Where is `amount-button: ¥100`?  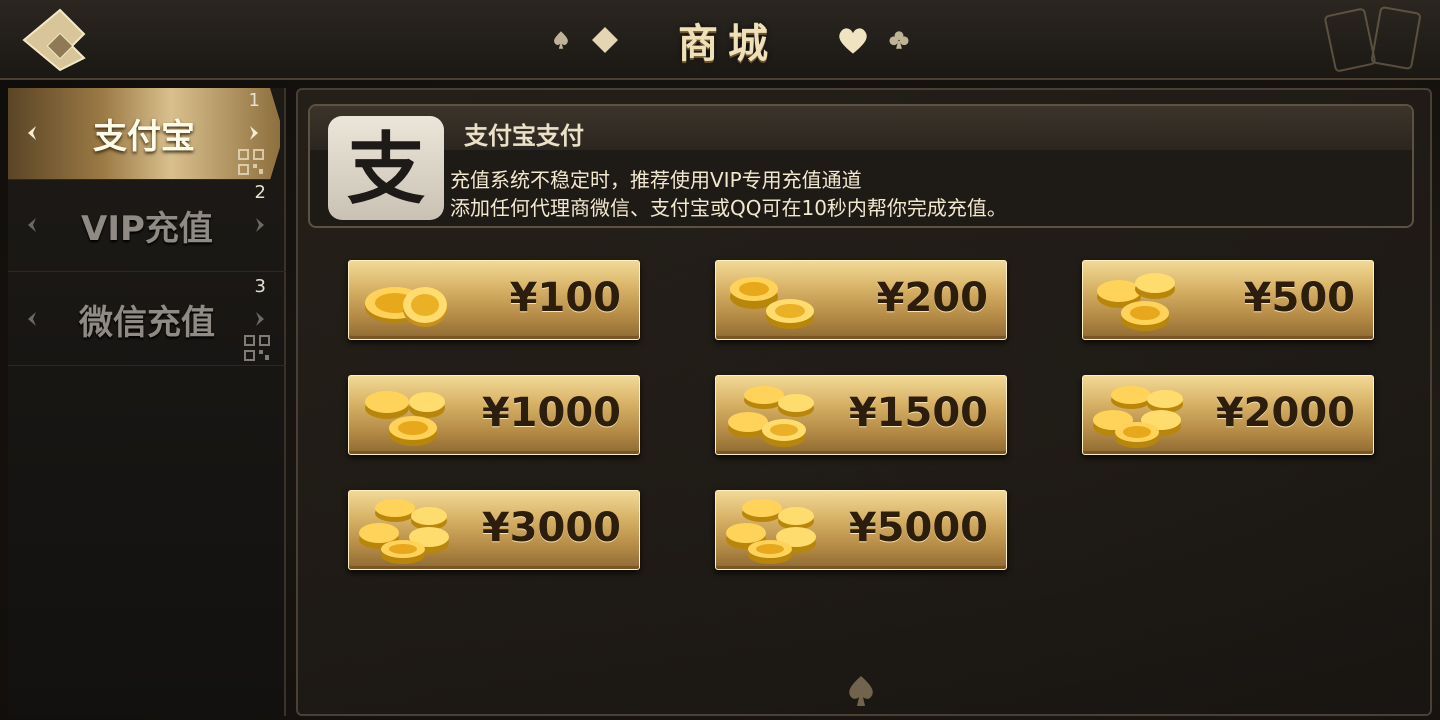 amount-button: ¥100 is located at coordinates (494, 300).